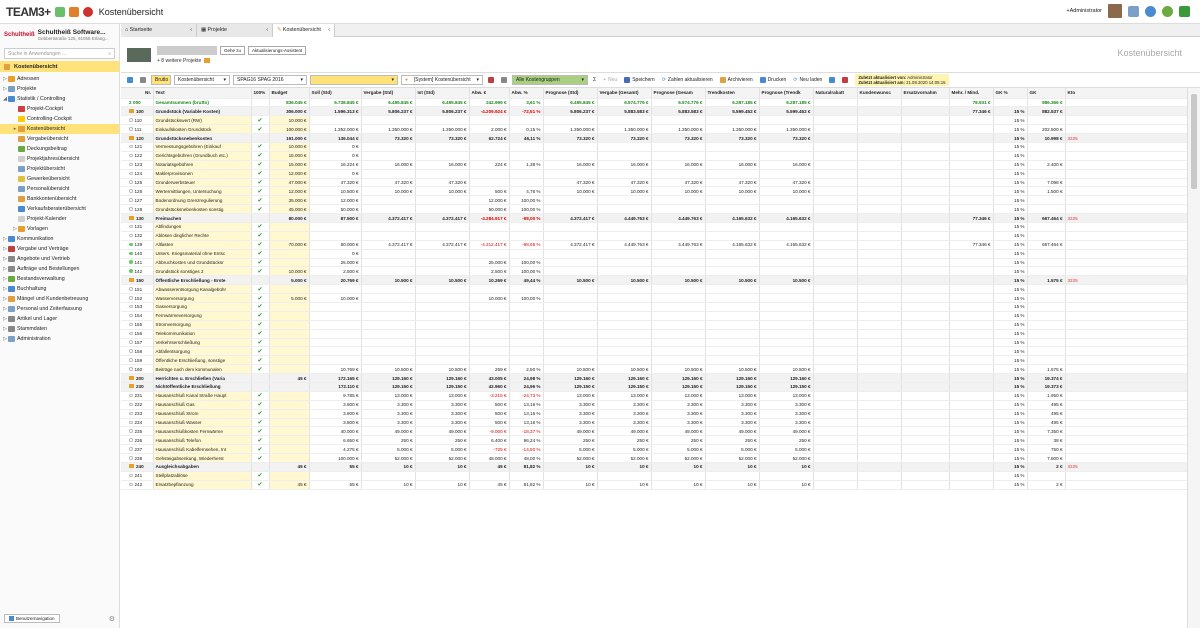 This screenshot has height=628, width=1200. What do you see at coordinates (570, 449) in the screenshot?
I see `table-cell: 5.000 €` at bounding box center [570, 449].